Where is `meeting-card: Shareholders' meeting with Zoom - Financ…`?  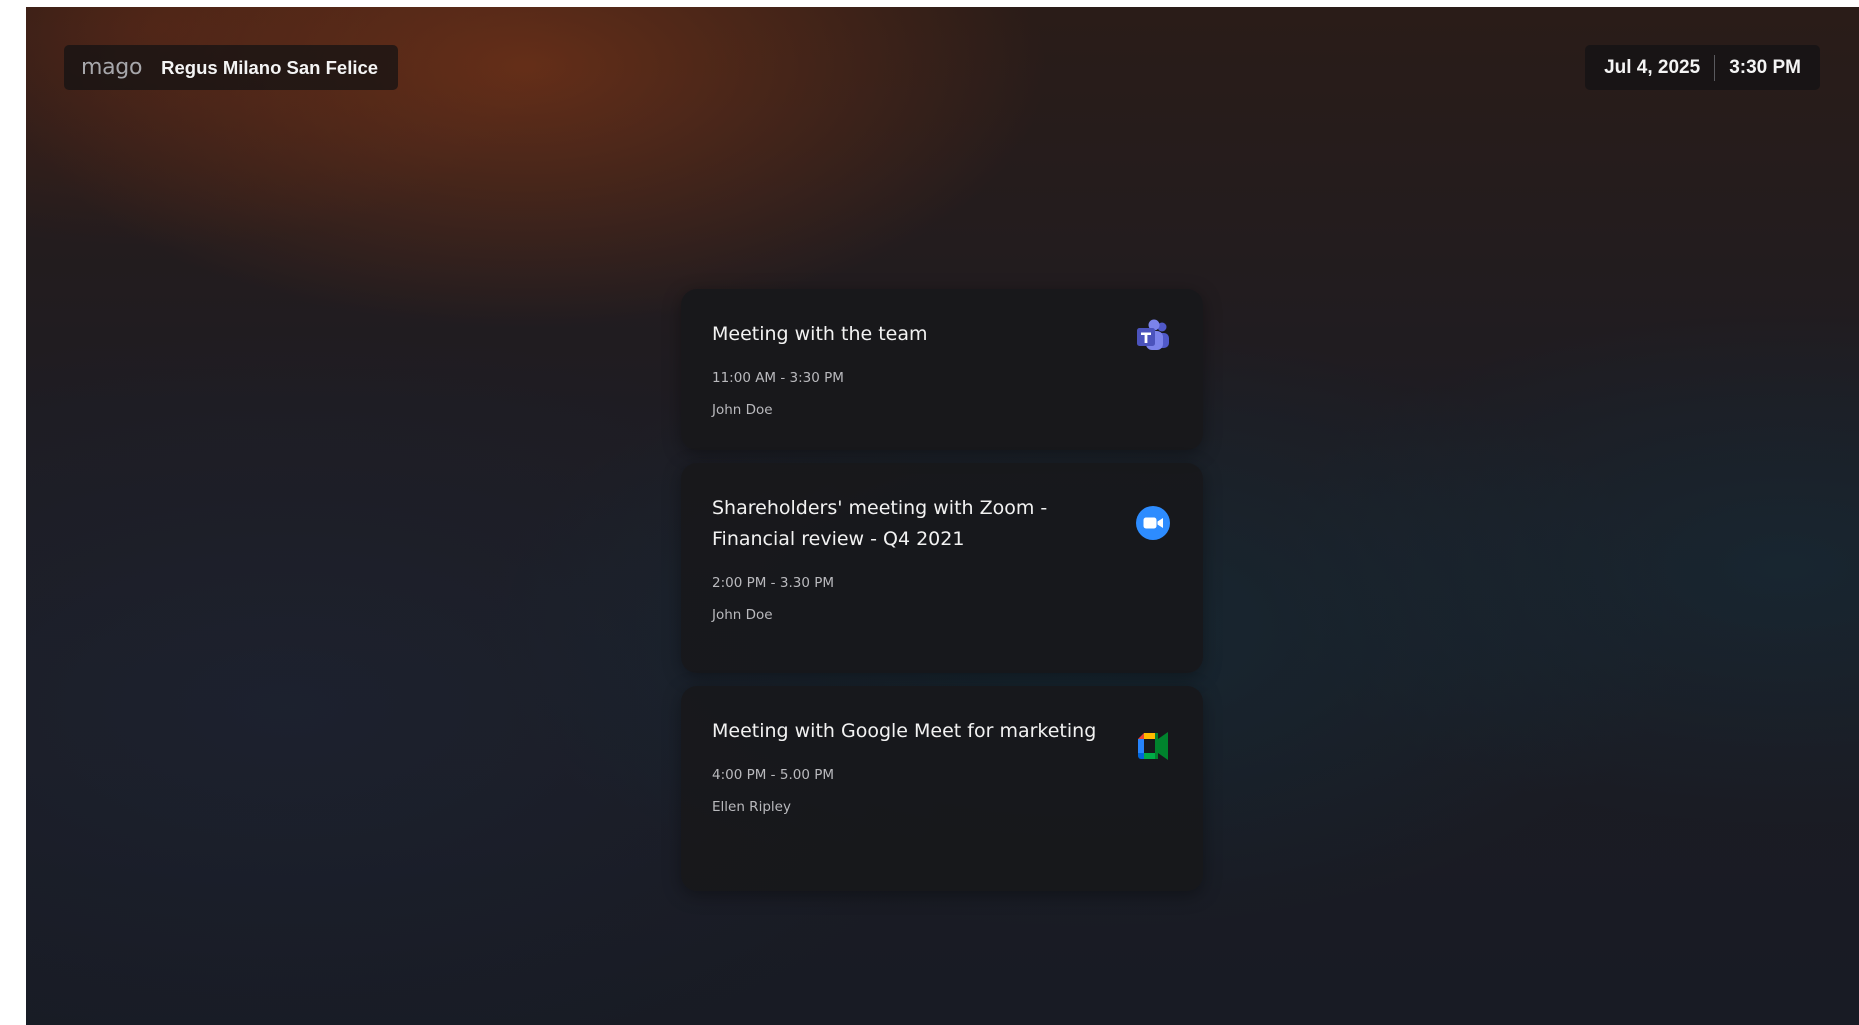 meeting-card: Shareholders' meeting with Zoom - Financ… is located at coordinates (942, 568).